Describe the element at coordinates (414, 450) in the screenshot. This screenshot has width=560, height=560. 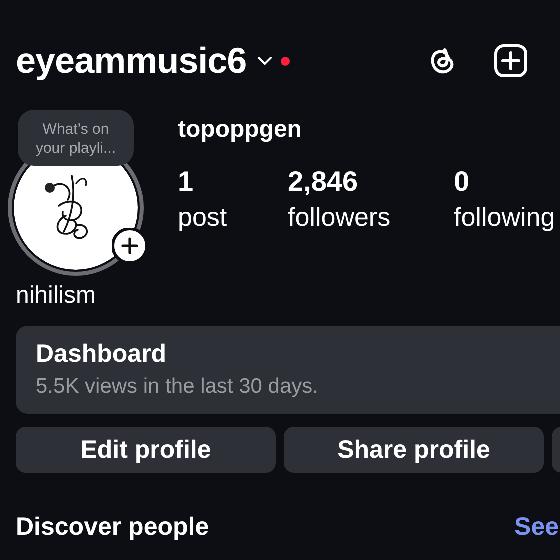
I see `profile-button: Share profile` at that location.